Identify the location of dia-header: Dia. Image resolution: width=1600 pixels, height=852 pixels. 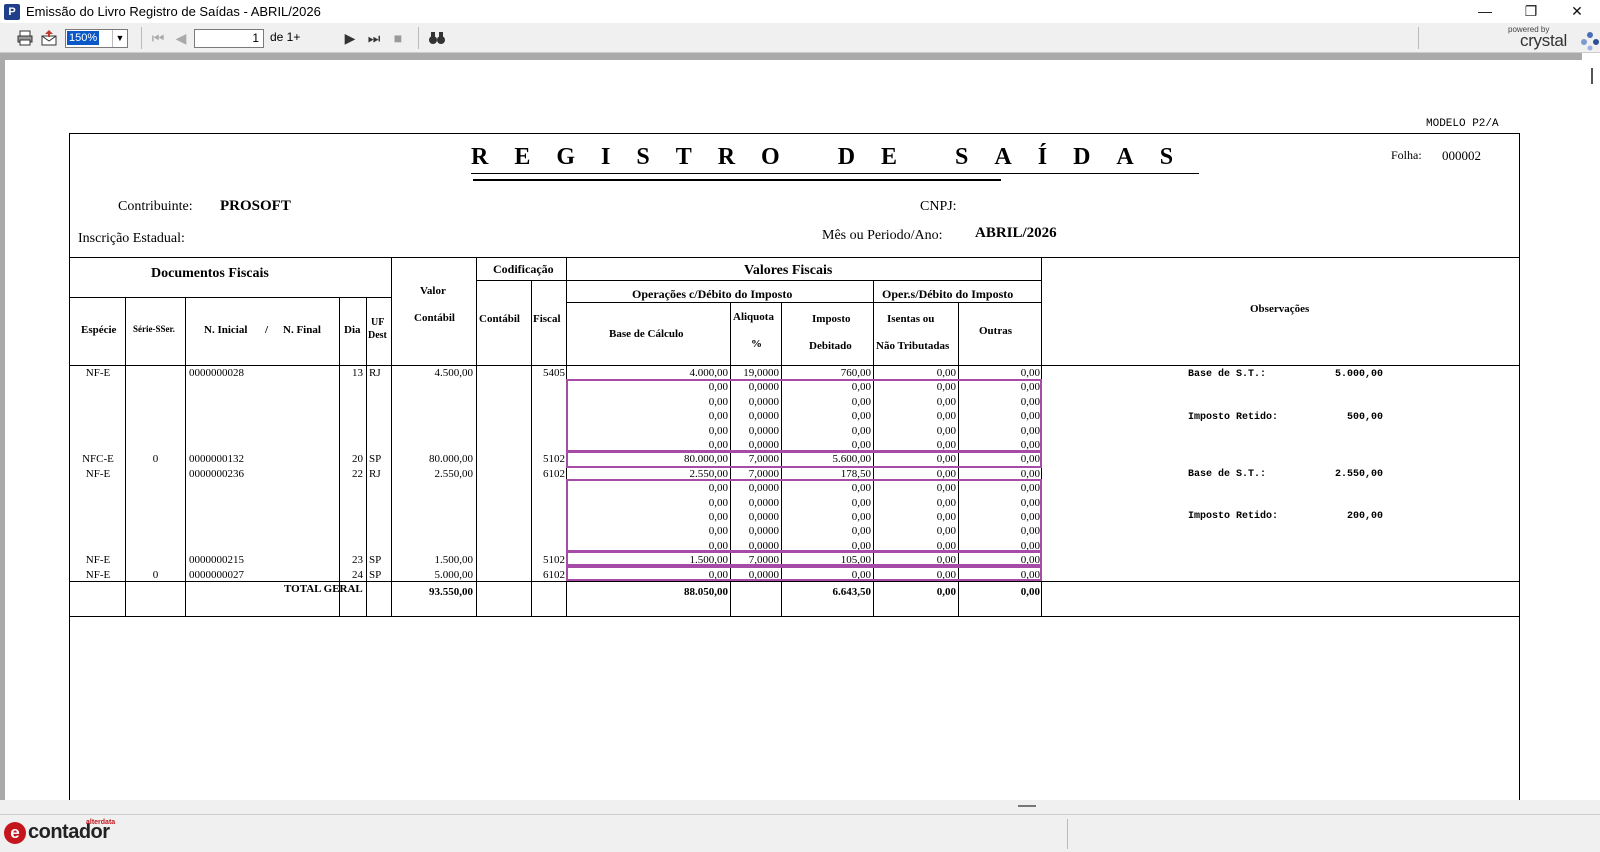
(352, 330).